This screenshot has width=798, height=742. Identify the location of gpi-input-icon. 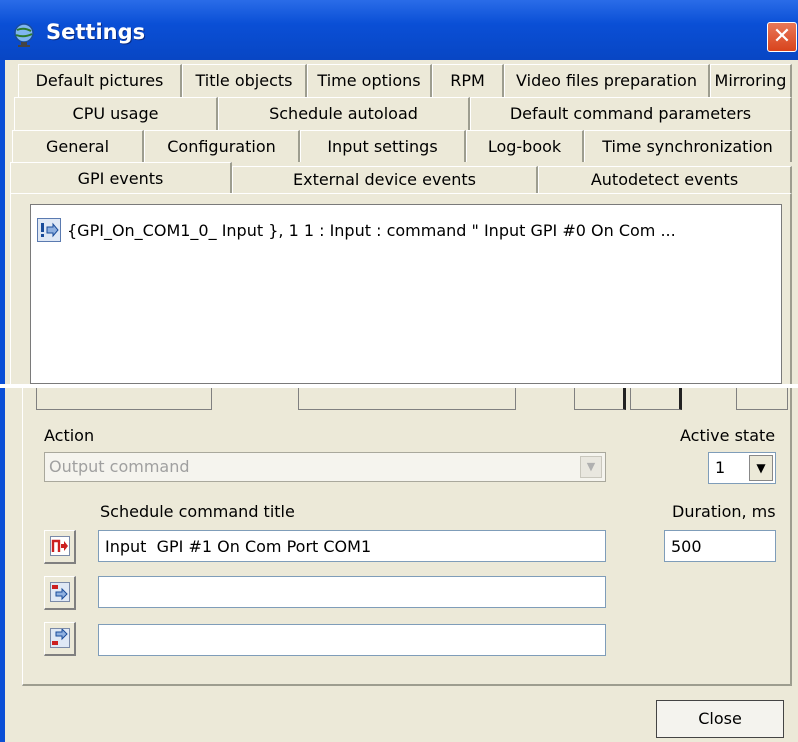
(49, 230).